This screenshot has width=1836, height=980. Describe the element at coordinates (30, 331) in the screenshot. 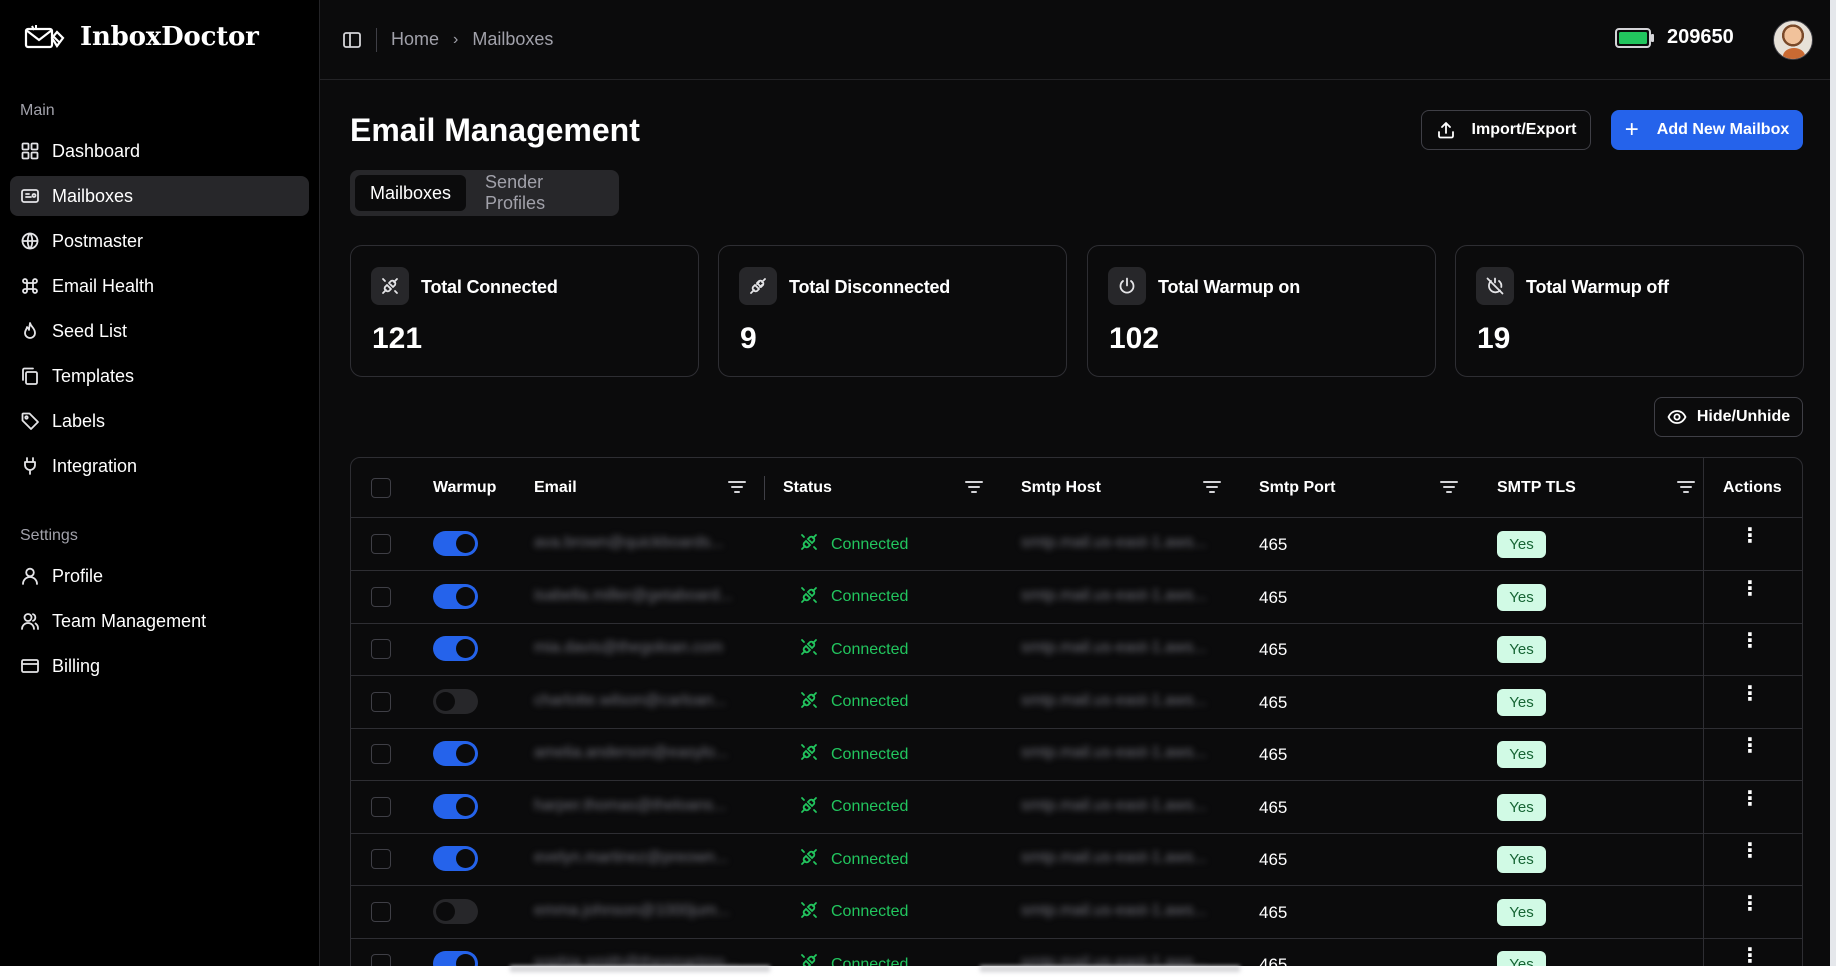

I see `flame-icon` at that location.